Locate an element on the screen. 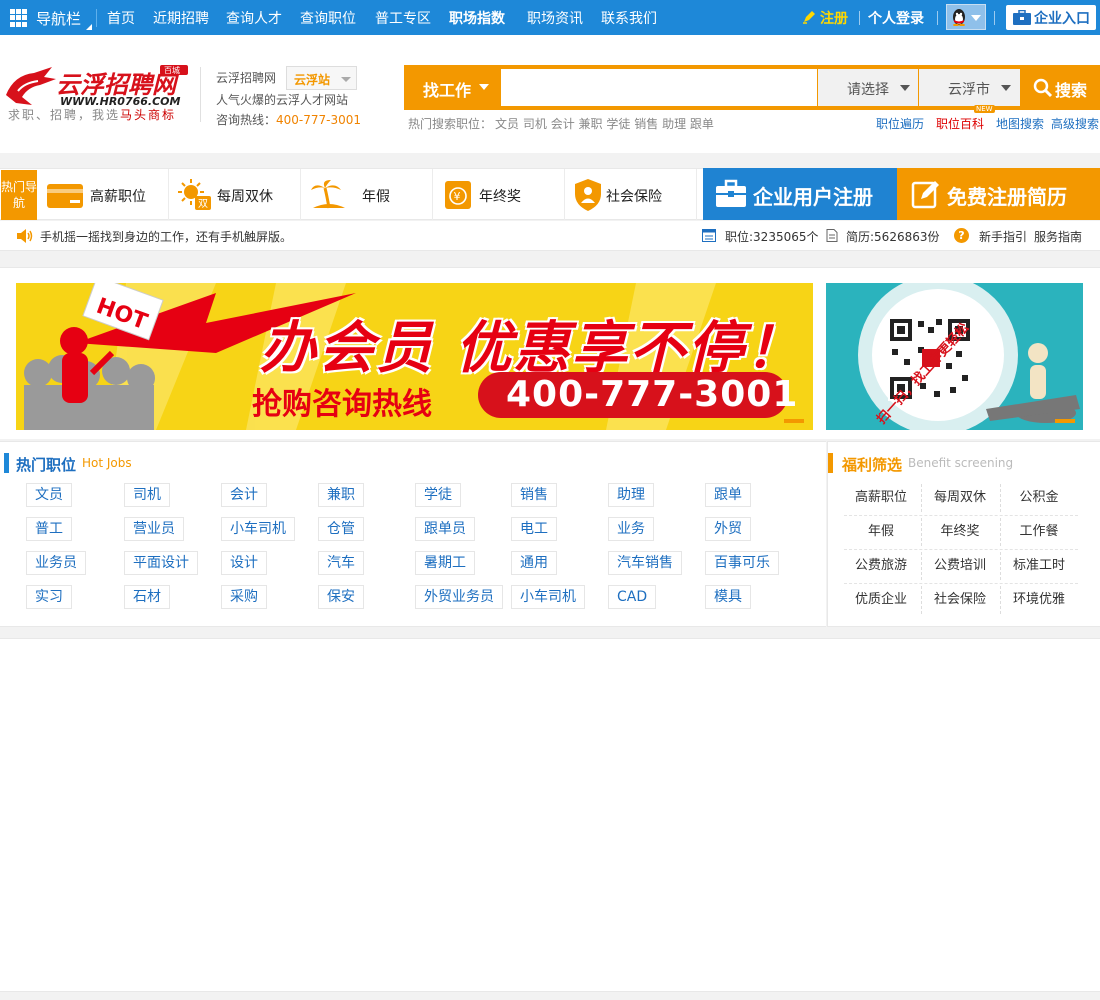  hot-search-terms: 热门搜索职位： 文员 司机 会计 兼职 学徒 销售 助理 跟单 is located at coordinates (561, 123).